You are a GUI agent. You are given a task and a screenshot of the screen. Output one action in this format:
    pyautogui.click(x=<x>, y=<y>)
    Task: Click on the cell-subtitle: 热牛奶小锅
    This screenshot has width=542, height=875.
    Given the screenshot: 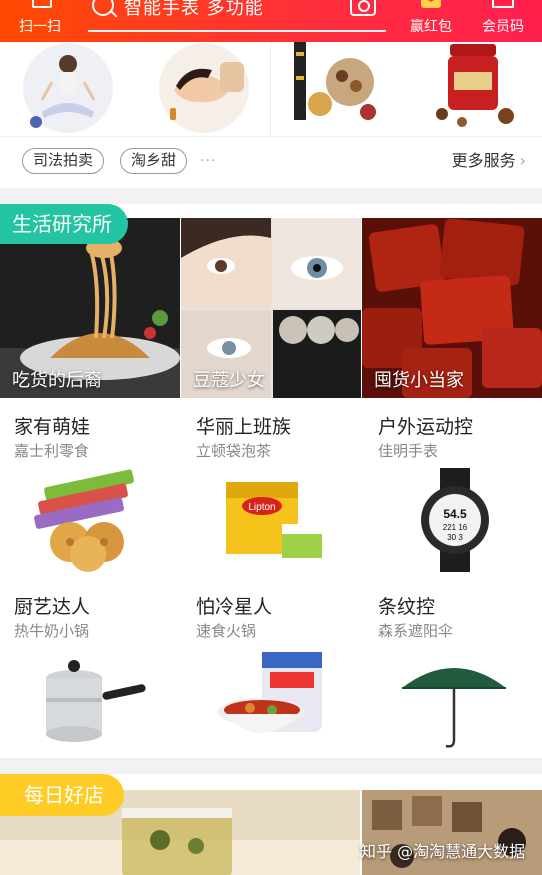 What is the action you would take?
    pyautogui.click(x=52, y=631)
    